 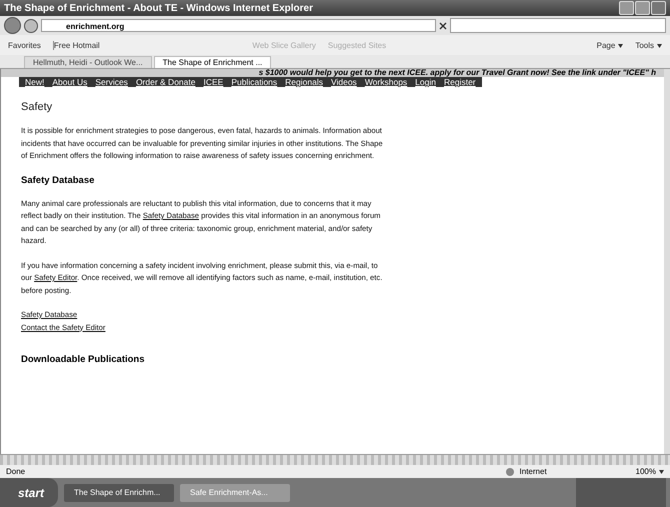 I want to click on nav-link: Publications, so click(x=254, y=82).